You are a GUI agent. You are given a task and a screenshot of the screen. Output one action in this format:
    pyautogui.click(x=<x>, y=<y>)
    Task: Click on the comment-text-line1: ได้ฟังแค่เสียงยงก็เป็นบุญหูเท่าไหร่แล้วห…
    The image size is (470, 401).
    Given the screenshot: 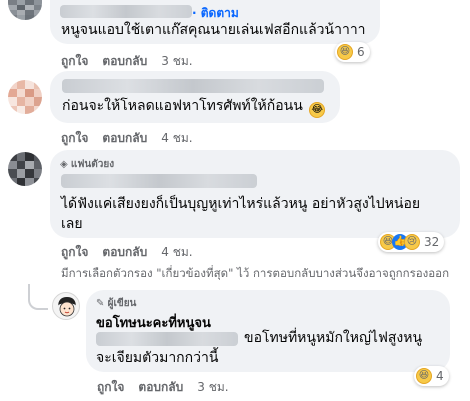 What is the action you would take?
    pyautogui.click(x=241, y=204)
    